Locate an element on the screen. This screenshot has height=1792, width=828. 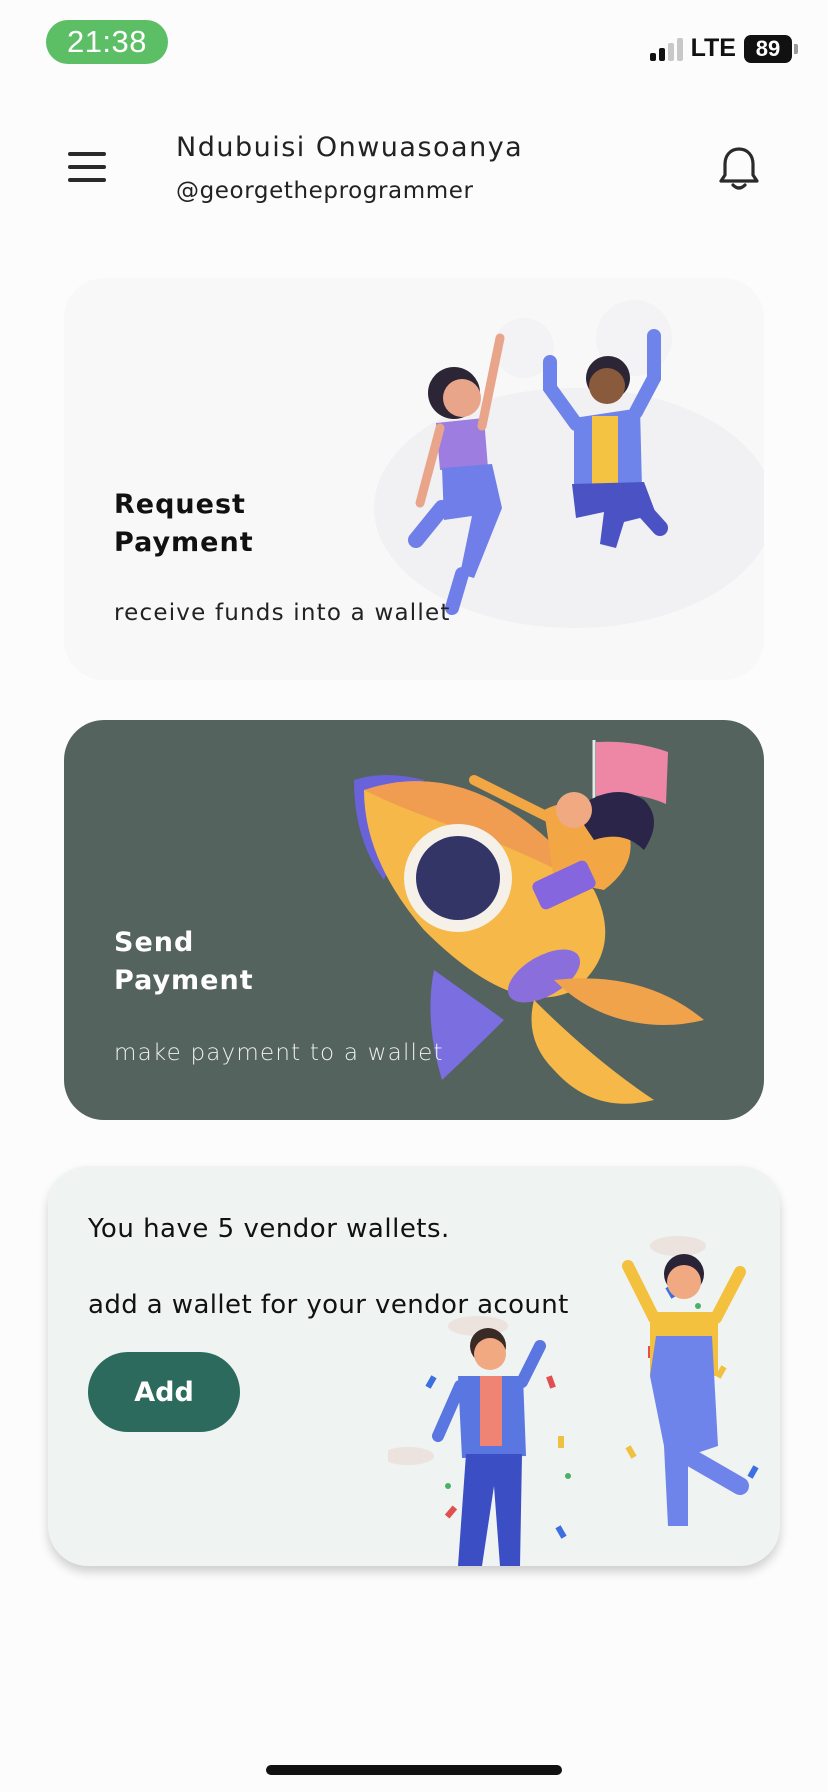
bell-icon is located at coordinates (739, 168).